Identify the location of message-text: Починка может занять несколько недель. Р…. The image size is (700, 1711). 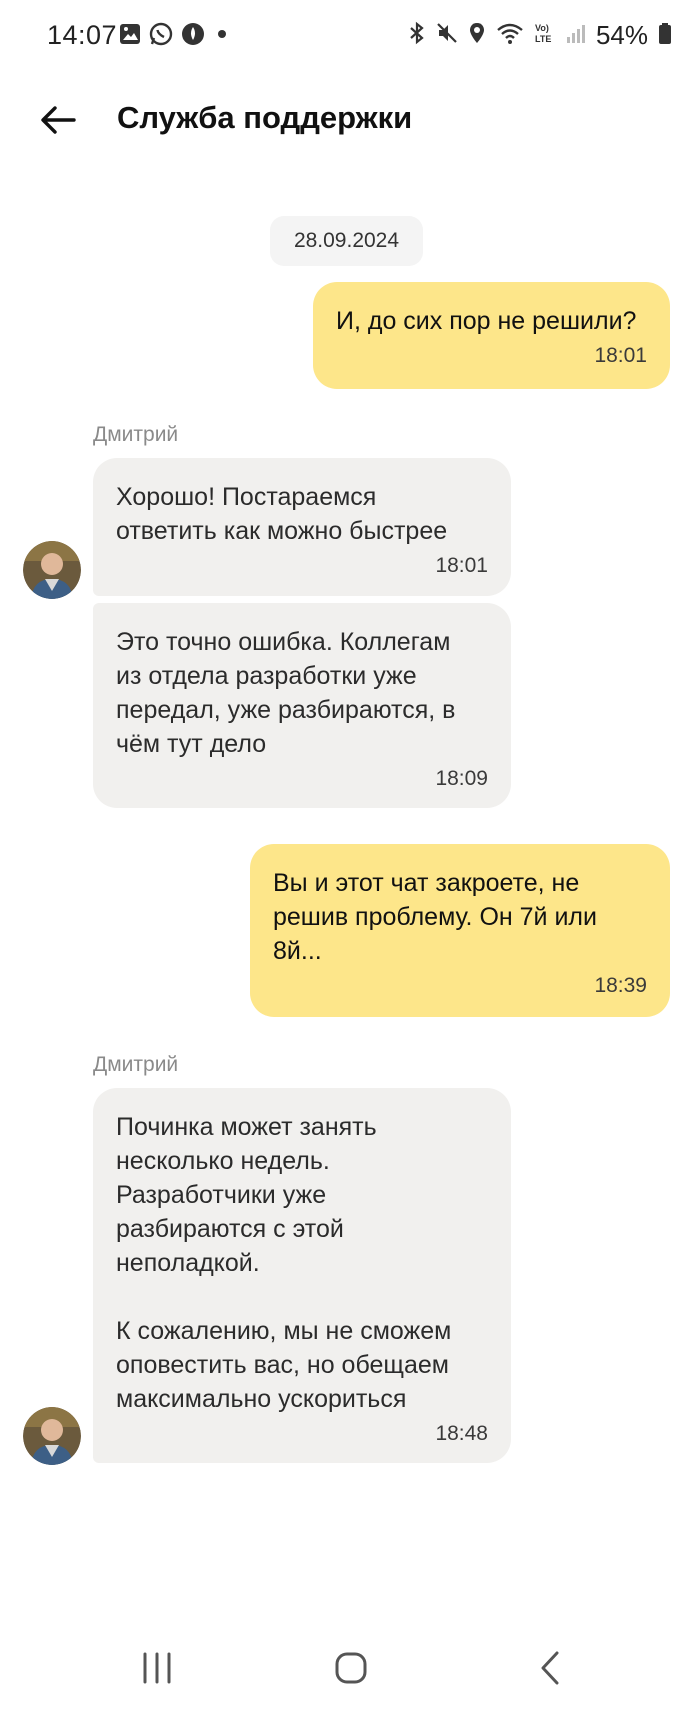
(284, 1263).